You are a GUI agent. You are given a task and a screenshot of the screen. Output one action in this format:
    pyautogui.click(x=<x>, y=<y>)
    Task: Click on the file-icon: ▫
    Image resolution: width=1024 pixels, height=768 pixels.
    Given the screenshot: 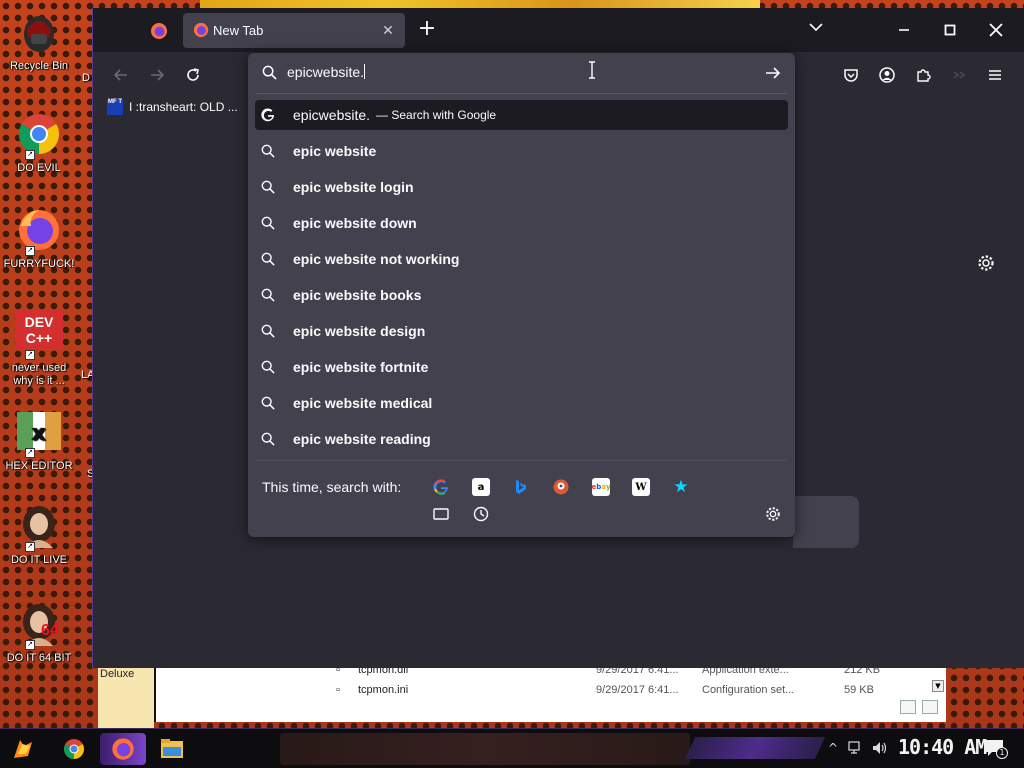 What is the action you would take?
    pyautogui.click(x=338, y=690)
    